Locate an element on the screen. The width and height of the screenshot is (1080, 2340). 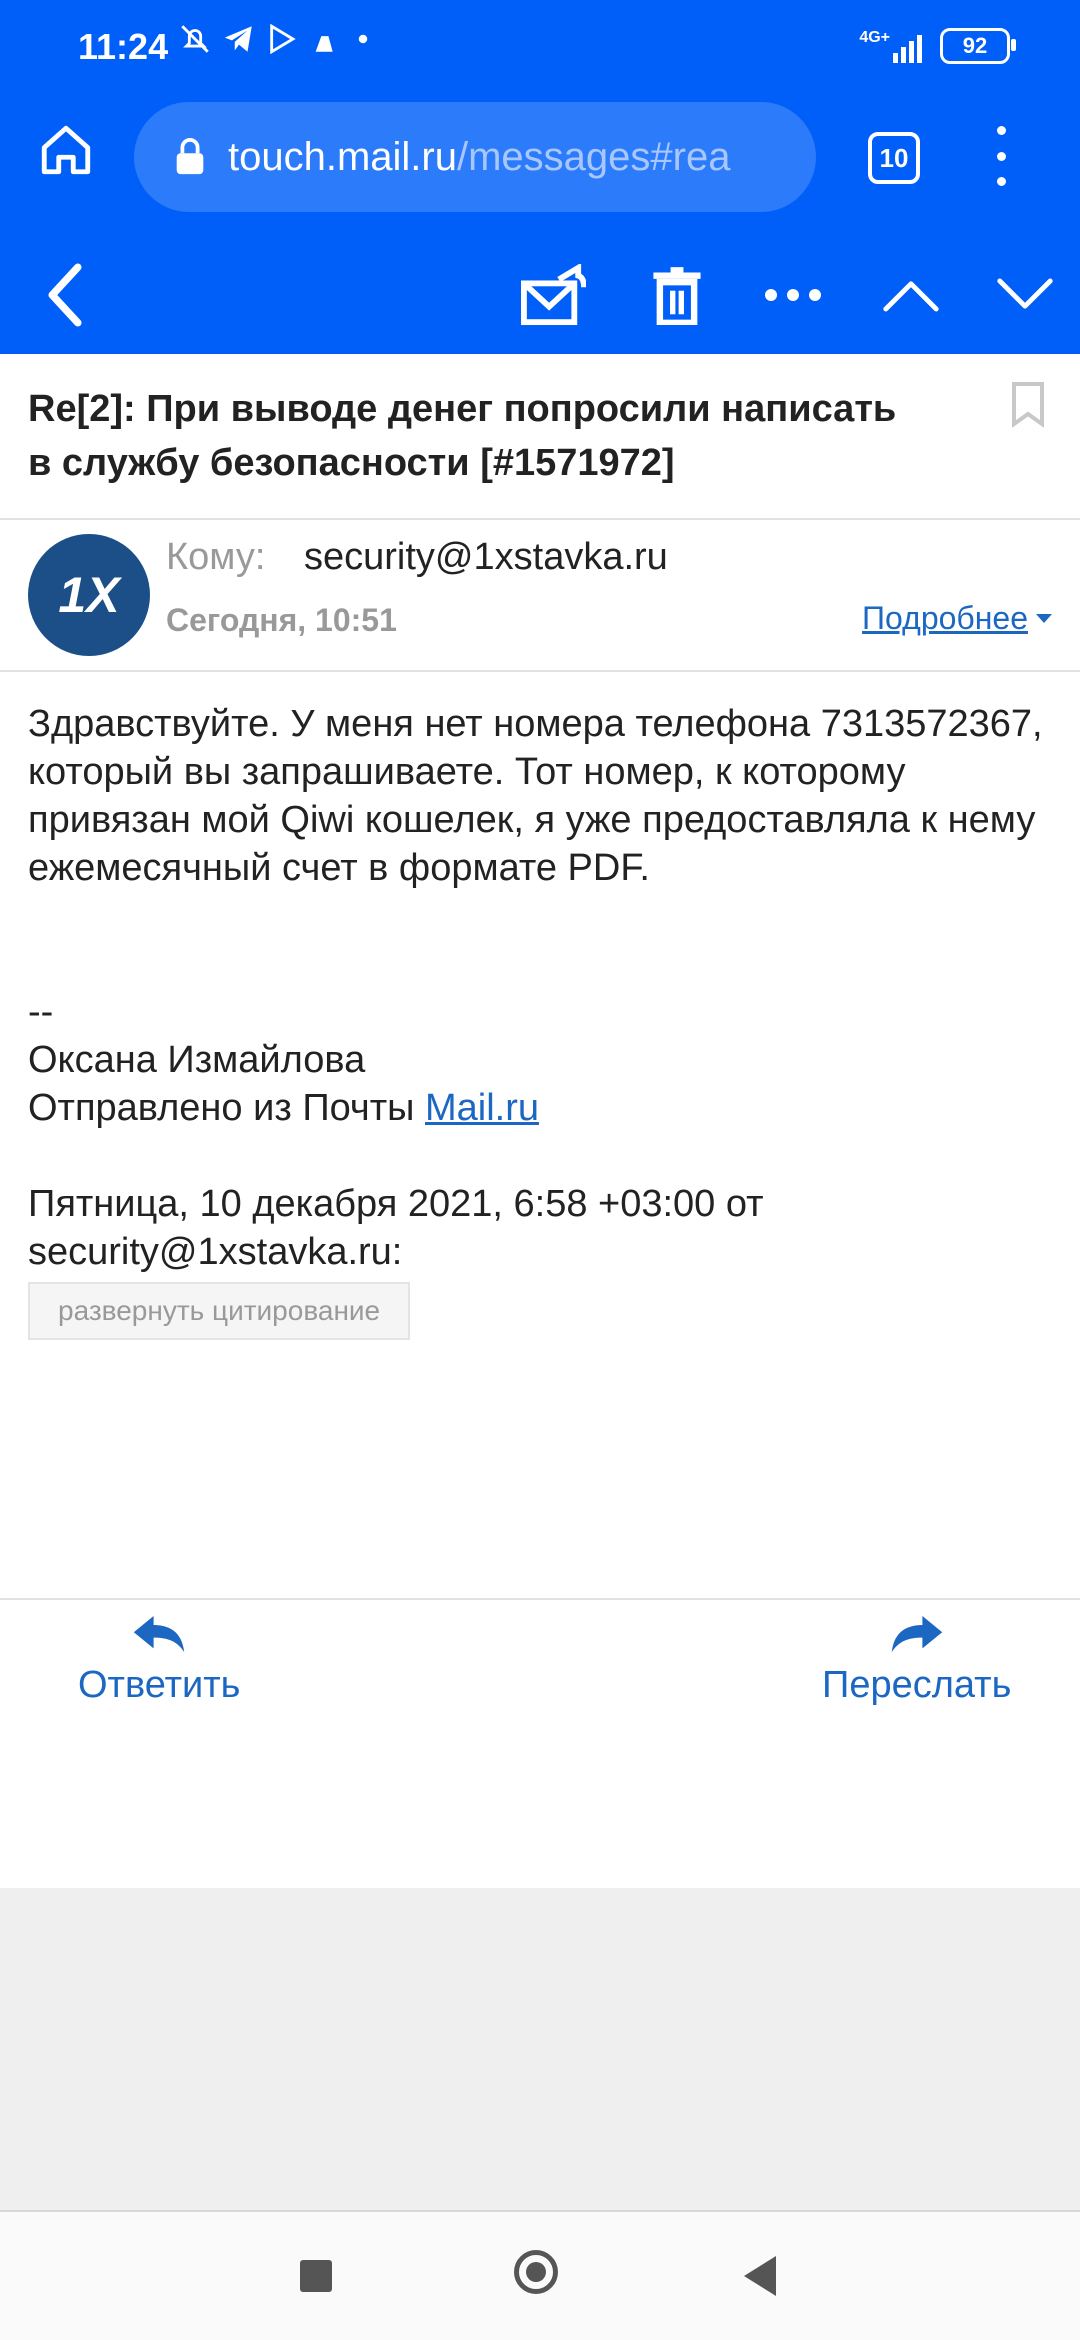
url-text: touch.mail.ru/messages#rea is located at coordinates (479, 157).